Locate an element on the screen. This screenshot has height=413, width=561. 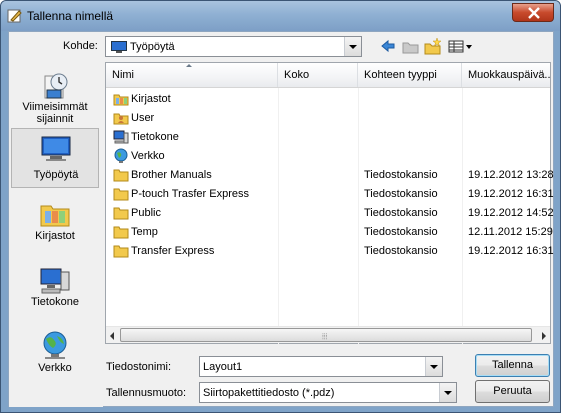
place-label: Kirjastot is located at coordinates (55, 236).